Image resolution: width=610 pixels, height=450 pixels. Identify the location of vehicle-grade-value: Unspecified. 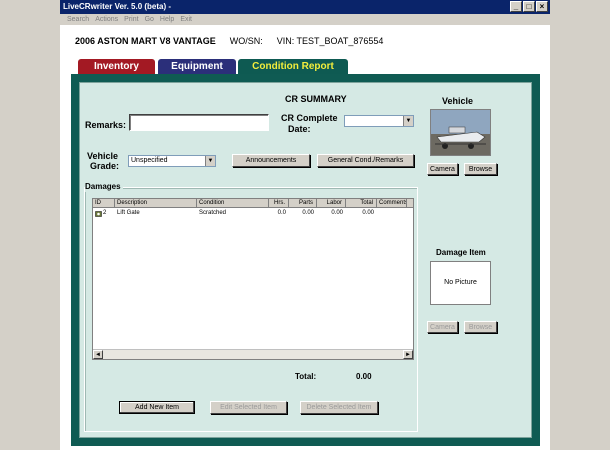
(149, 160).